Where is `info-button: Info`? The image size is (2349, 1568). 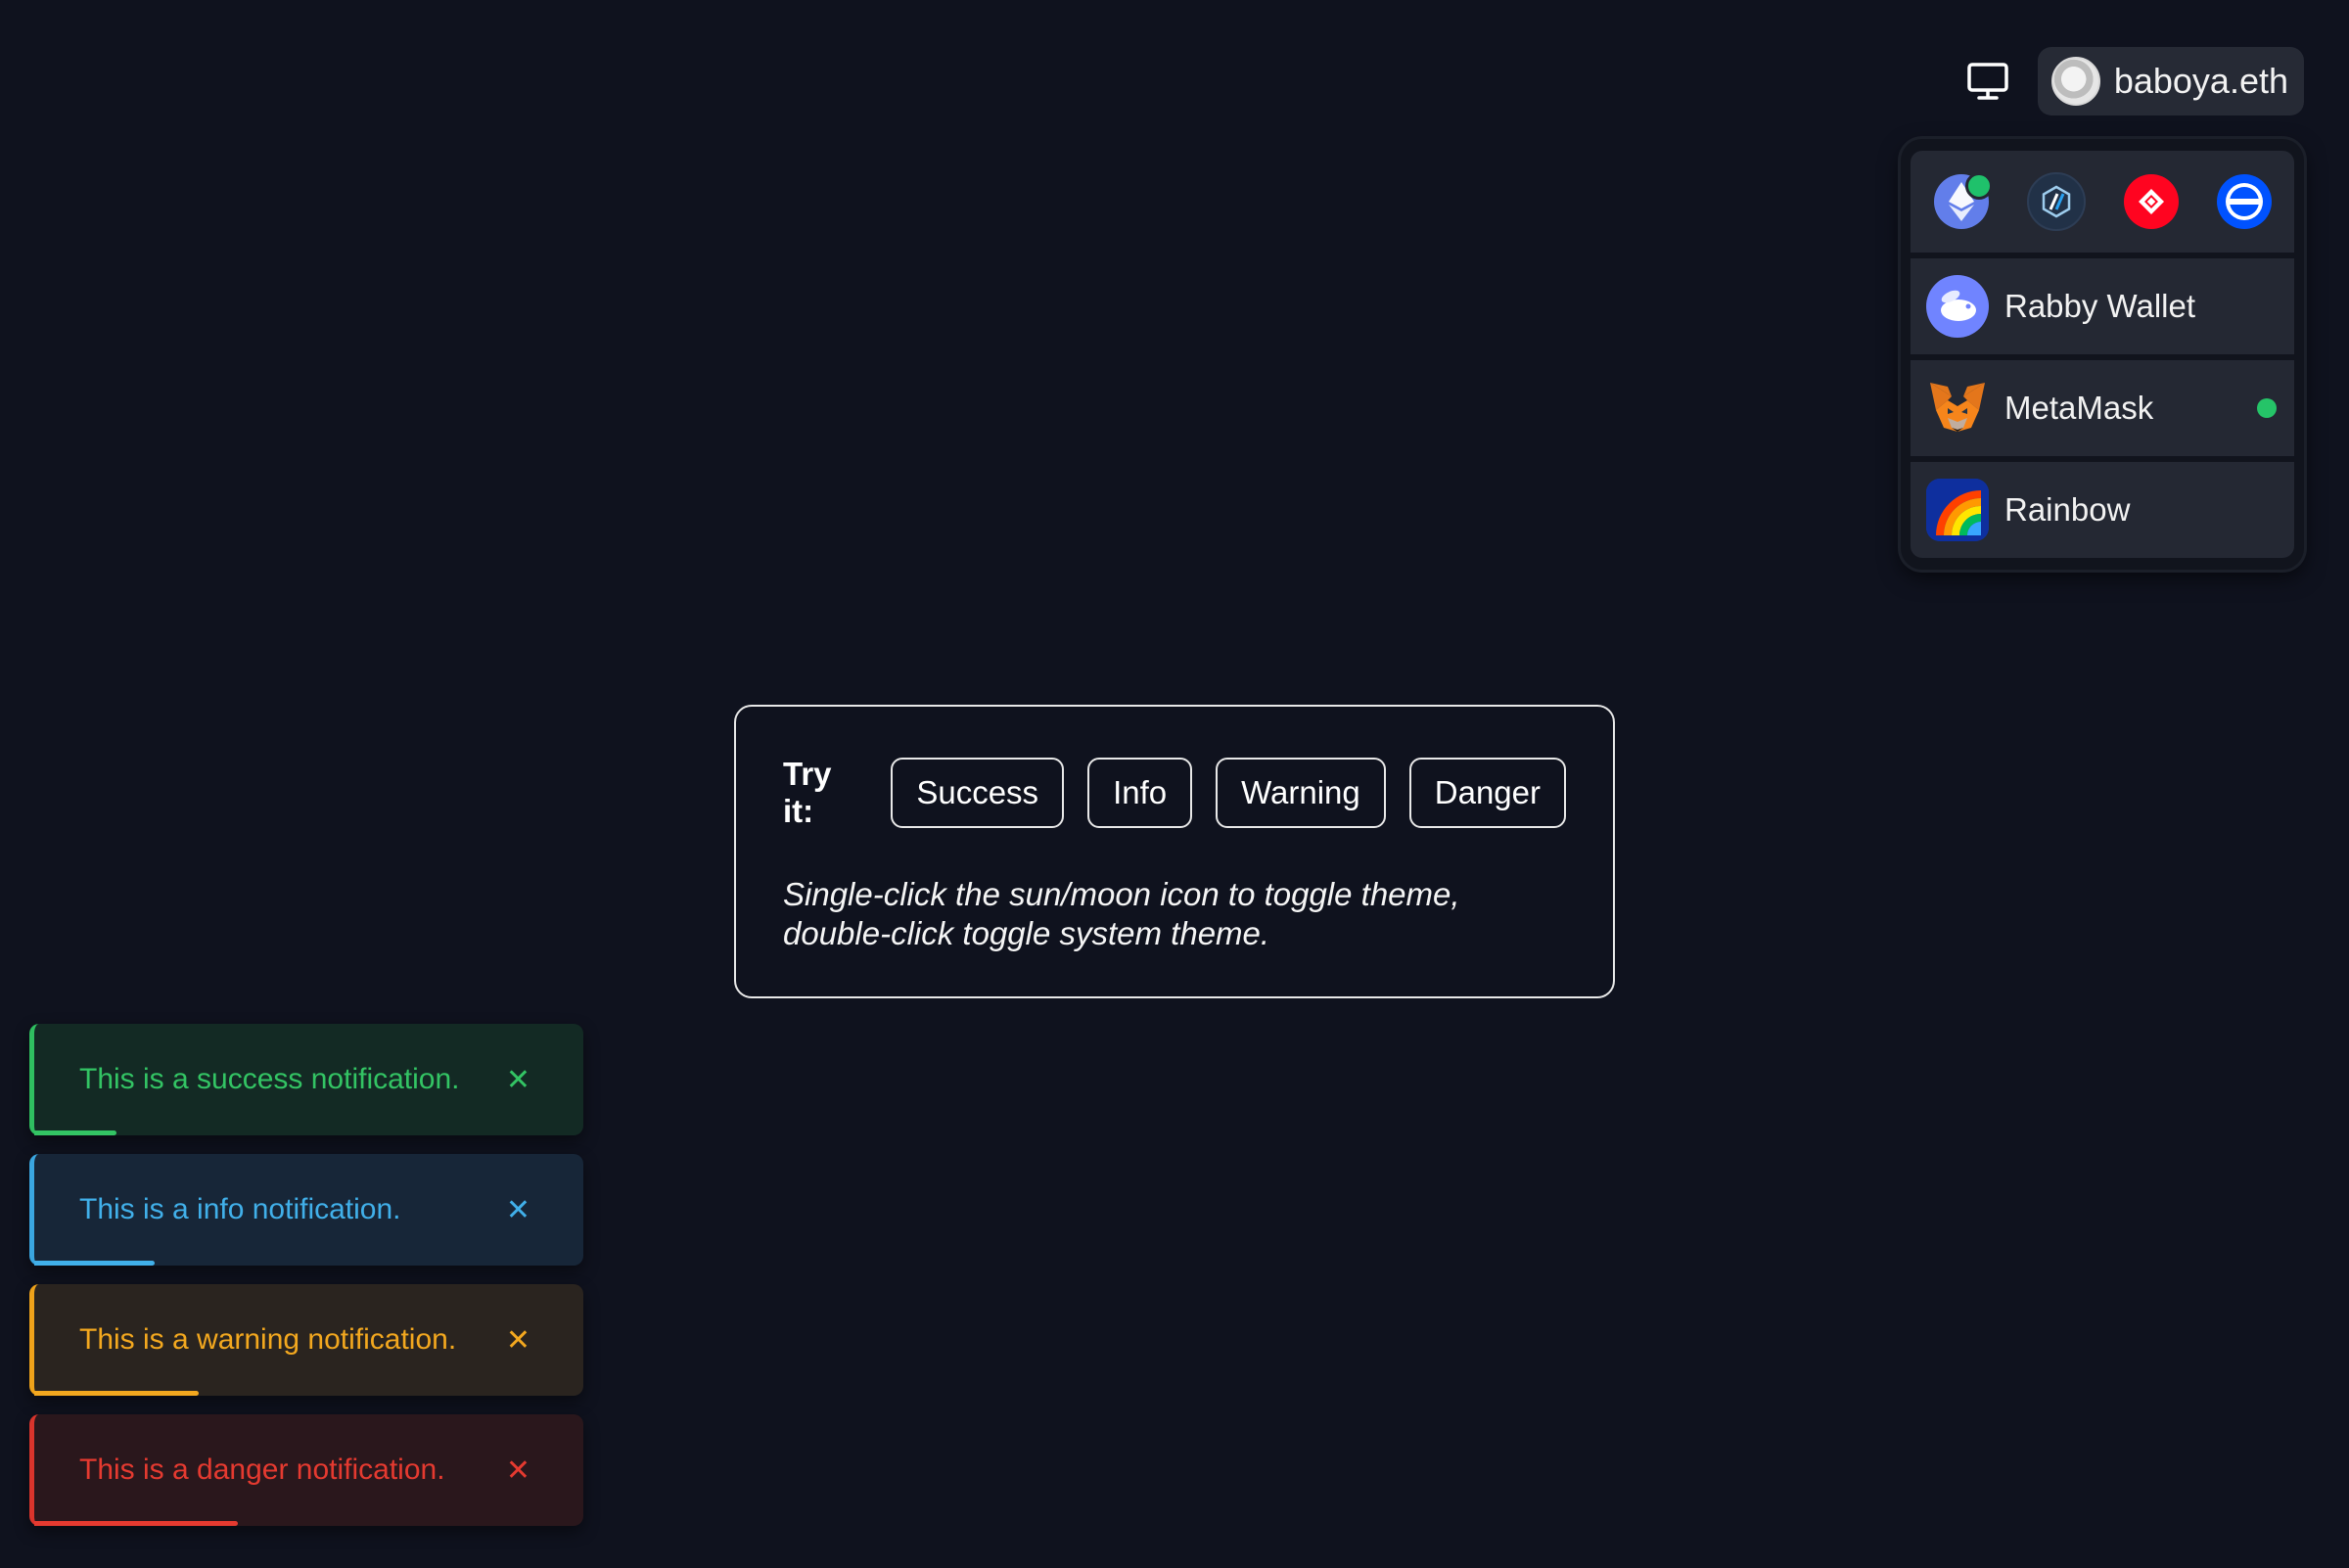 info-button: Info is located at coordinates (1140, 793).